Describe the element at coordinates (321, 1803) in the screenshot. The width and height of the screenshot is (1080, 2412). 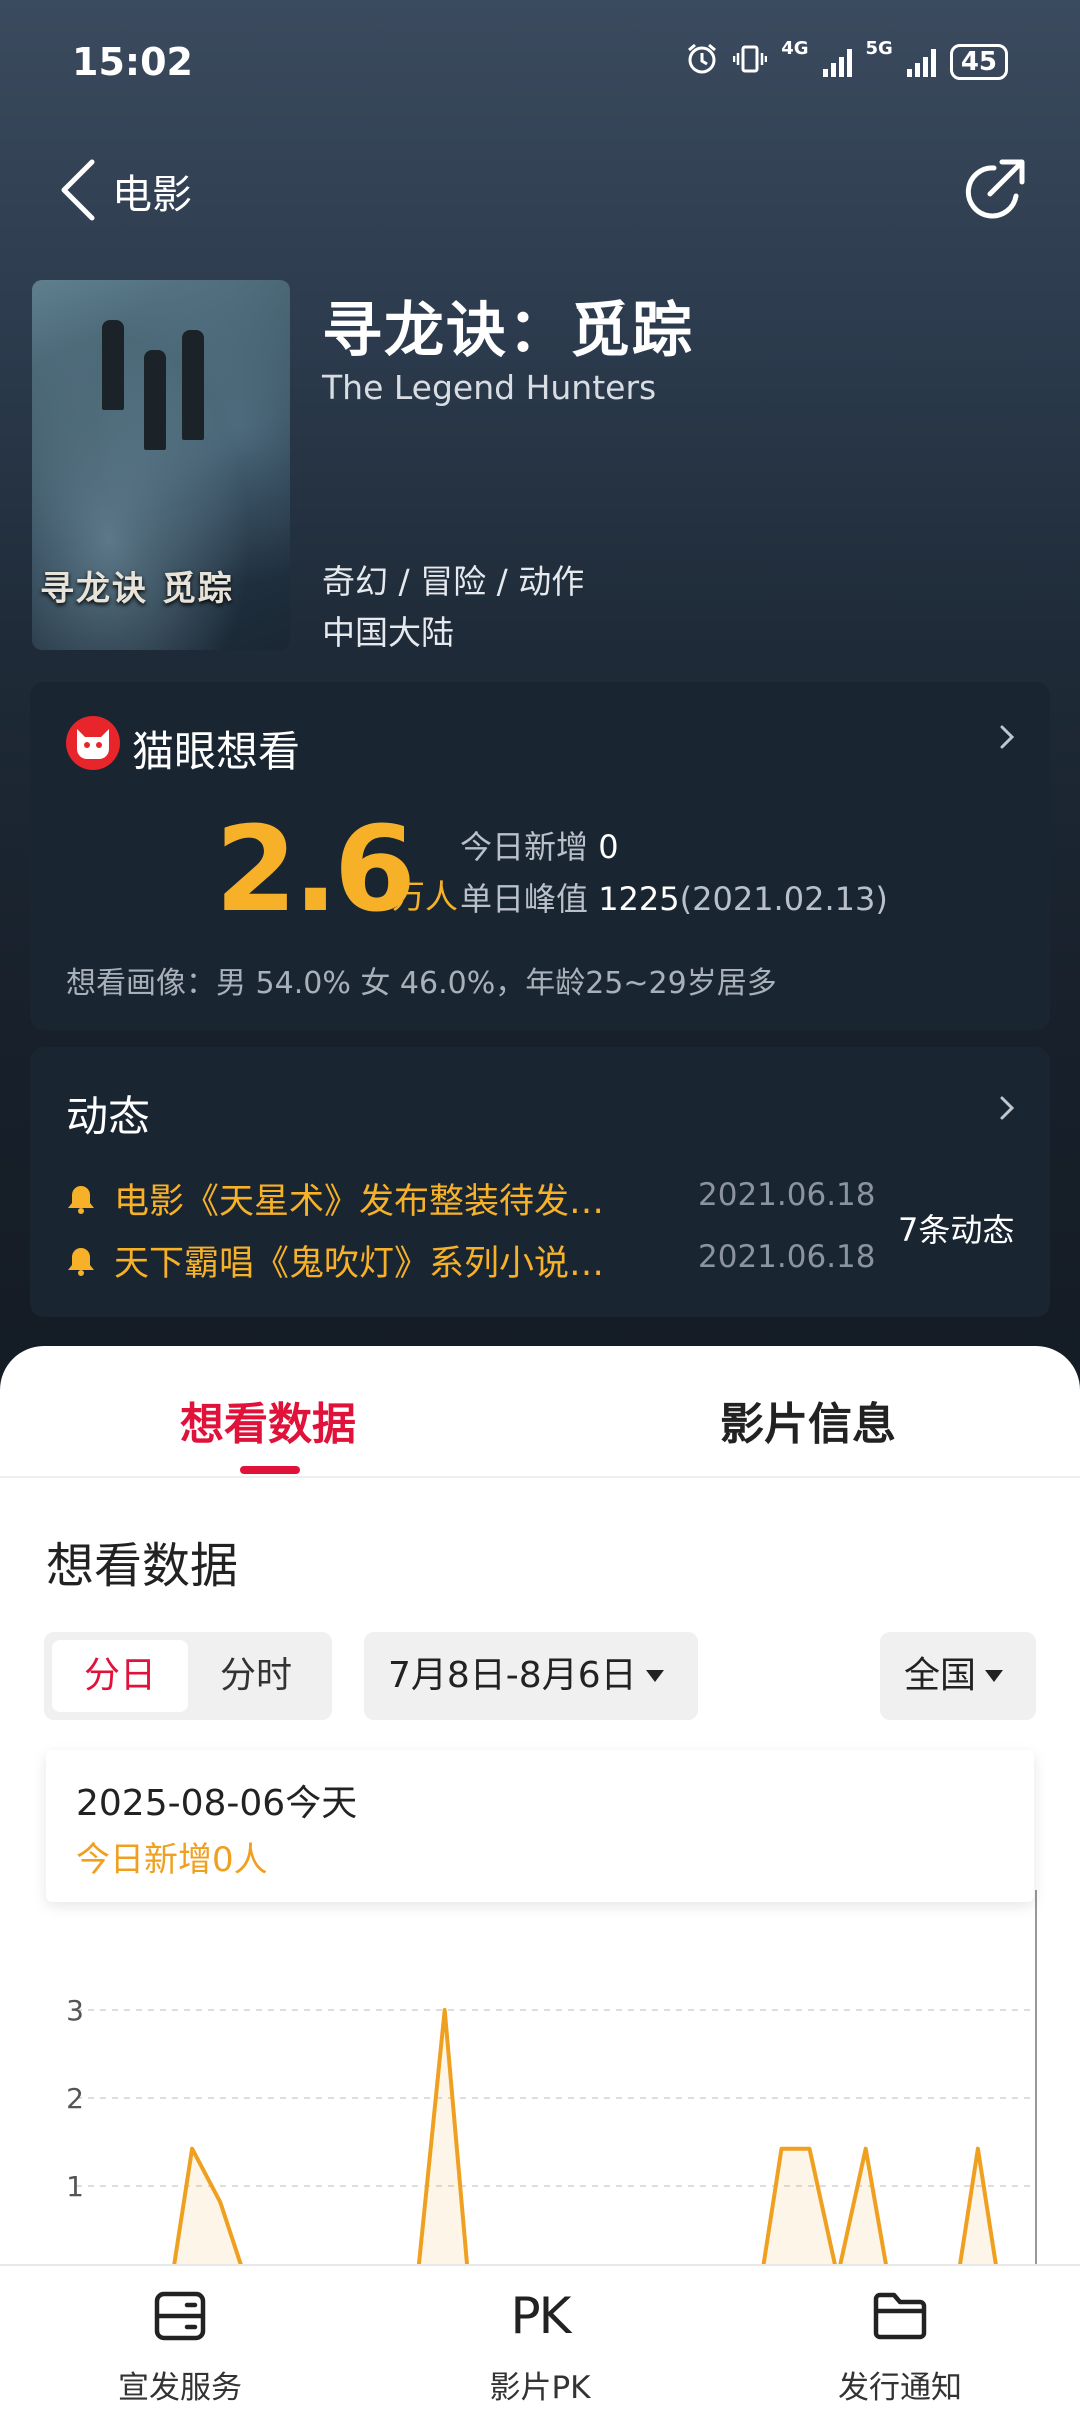
I see `tooltip-day-label: 今天` at that location.